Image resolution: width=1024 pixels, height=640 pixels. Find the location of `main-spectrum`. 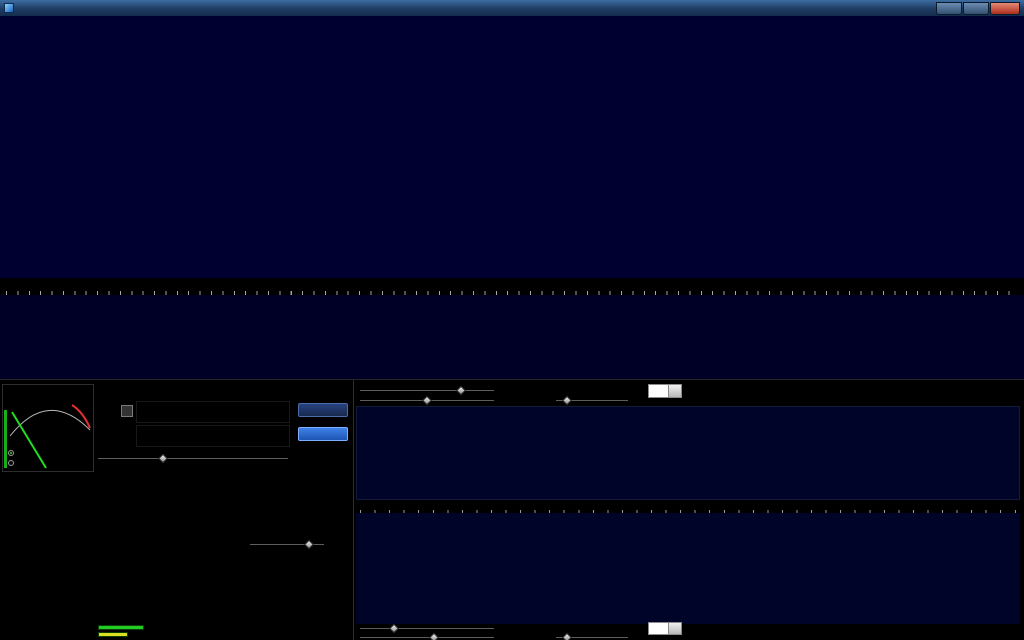

main-spectrum is located at coordinates (512, 337).